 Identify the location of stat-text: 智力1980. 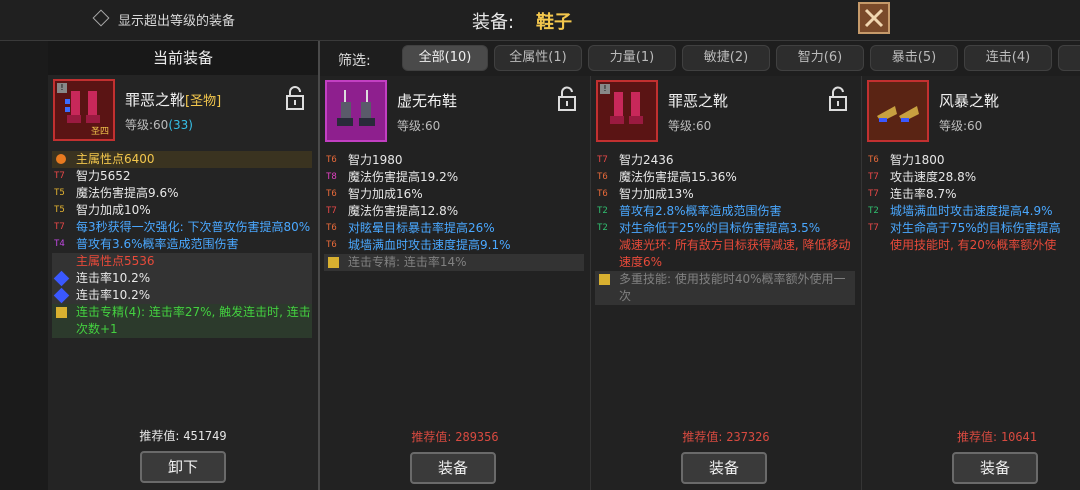
(375, 160).